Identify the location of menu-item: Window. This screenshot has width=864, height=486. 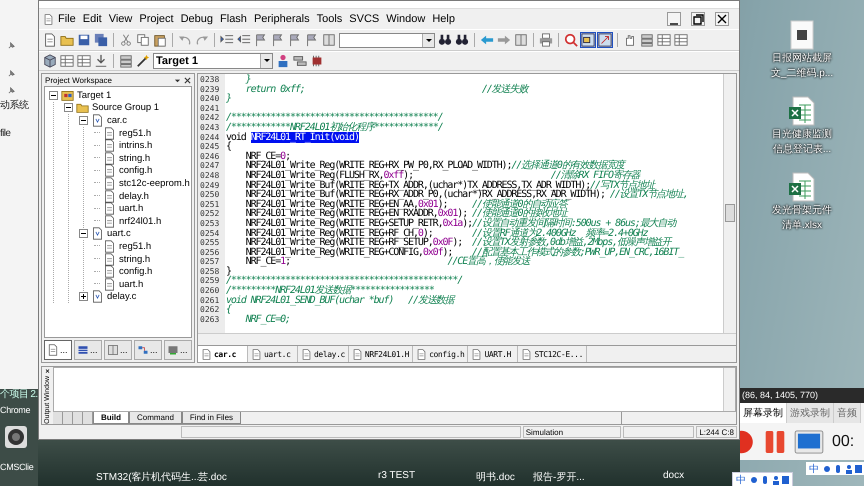
(405, 19).